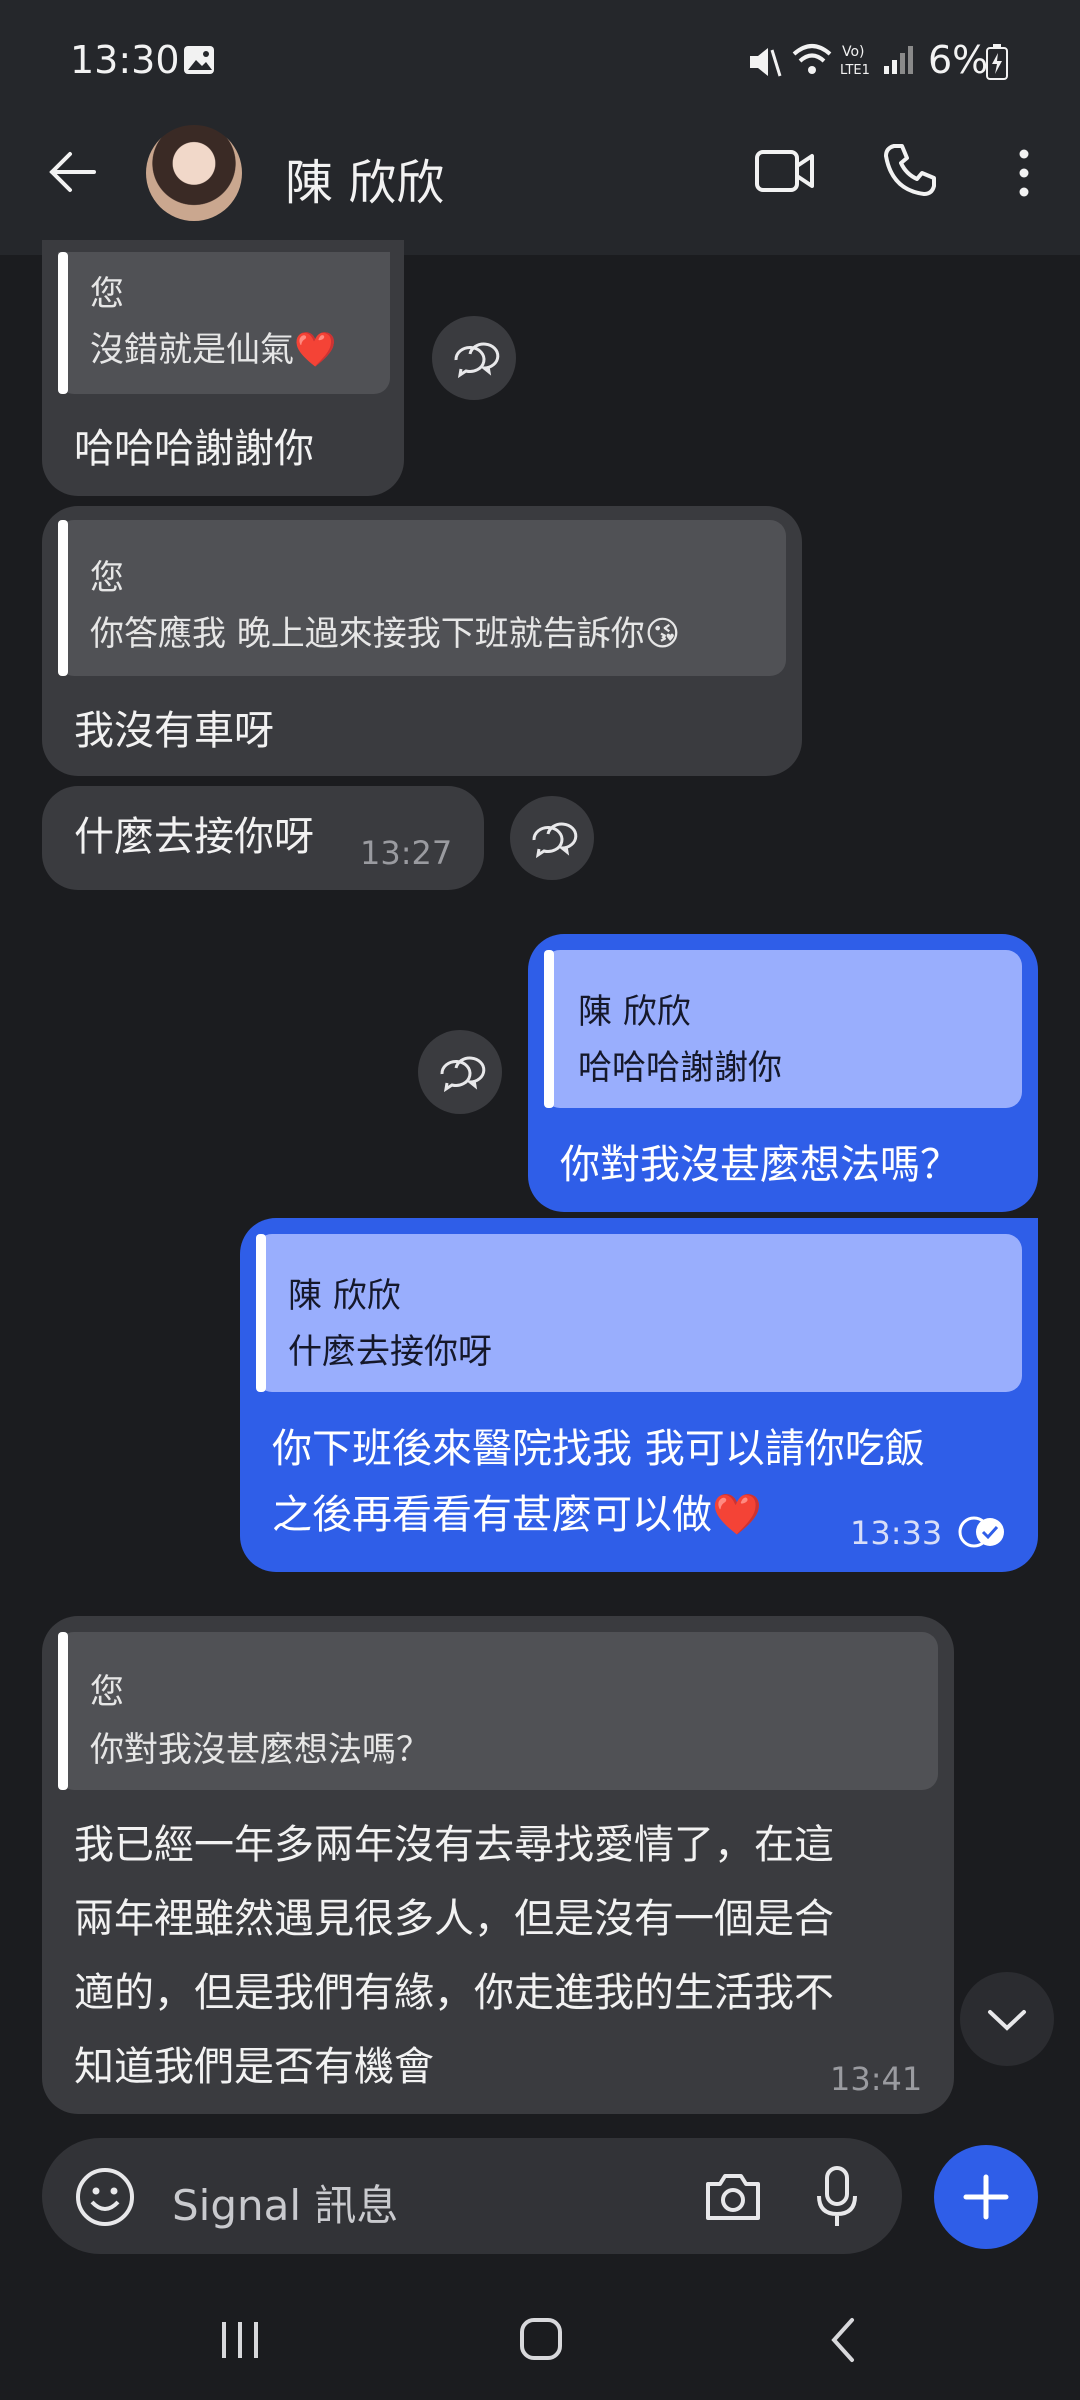 The image size is (1080, 2400). I want to click on quote-text: 你對我沒甚麼想法嗎？, so click(260, 1750).